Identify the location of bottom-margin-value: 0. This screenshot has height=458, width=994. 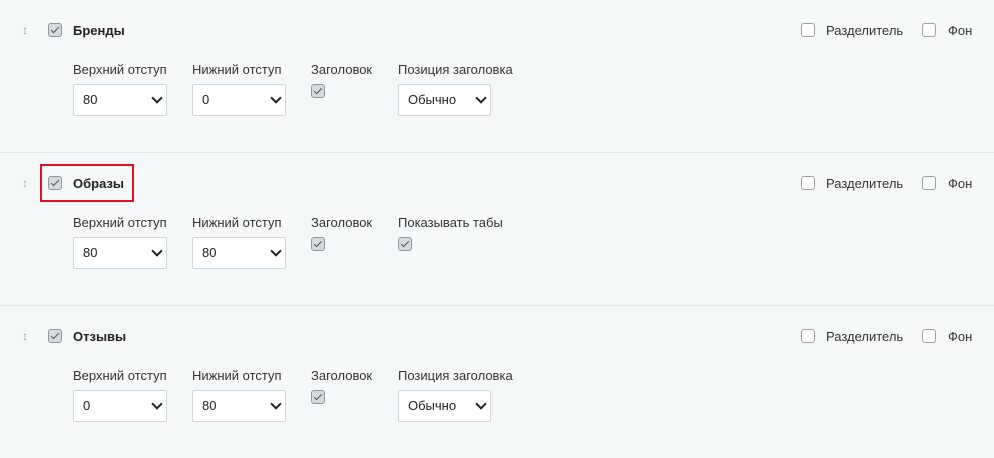
(206, 99).